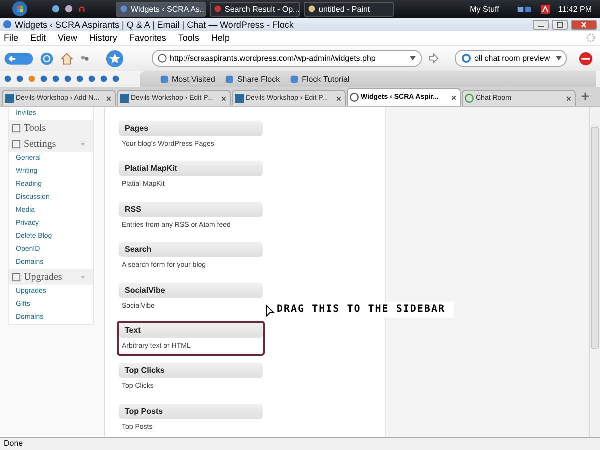  Describe the element at coordinates (349, 9) in the screenshot. I see `taskbar-button: untitled - Paint` at that location.